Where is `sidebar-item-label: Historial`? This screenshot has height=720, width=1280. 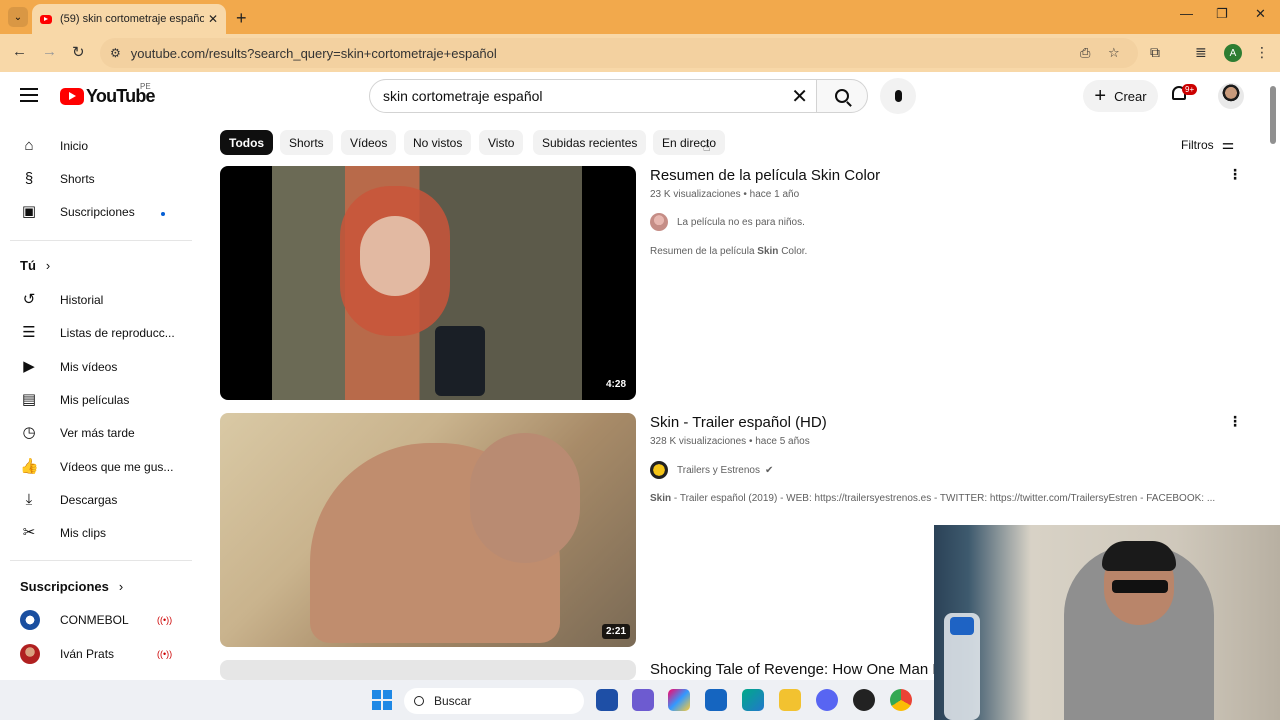
sidebar-item-label: Historial is located at coordinates (82, 300).